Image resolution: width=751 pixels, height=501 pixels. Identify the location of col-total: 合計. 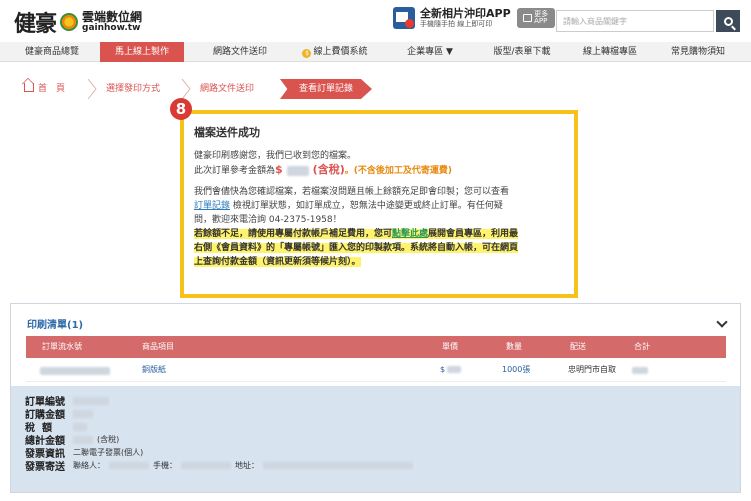
(642, 346).